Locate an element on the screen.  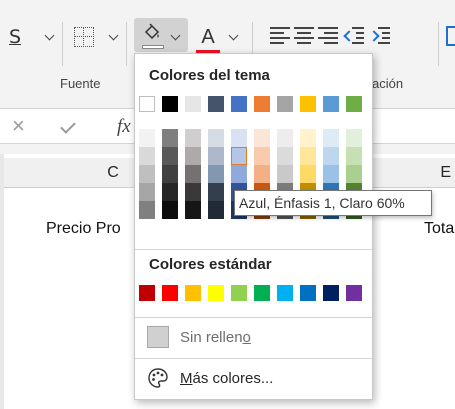
cell-total-header: Tota is located at coordinates (439, 229).